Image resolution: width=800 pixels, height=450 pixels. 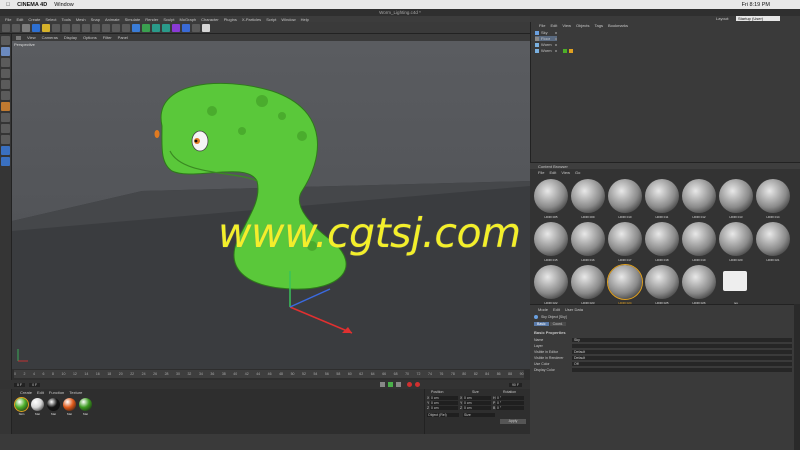 What do you see at coordinates (625, 217) in the screenshot?
I see `hdri-label: HDRI 010` at bounding box center [625, 217].